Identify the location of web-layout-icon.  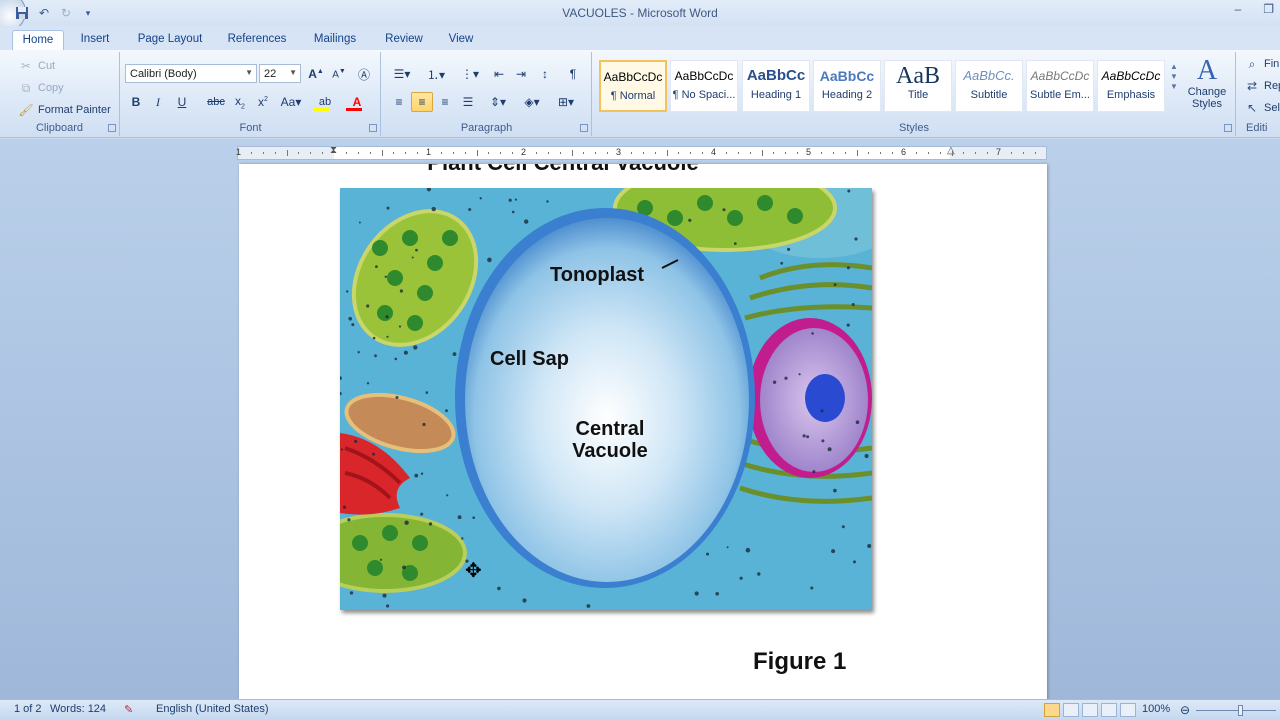
(1090, 710).